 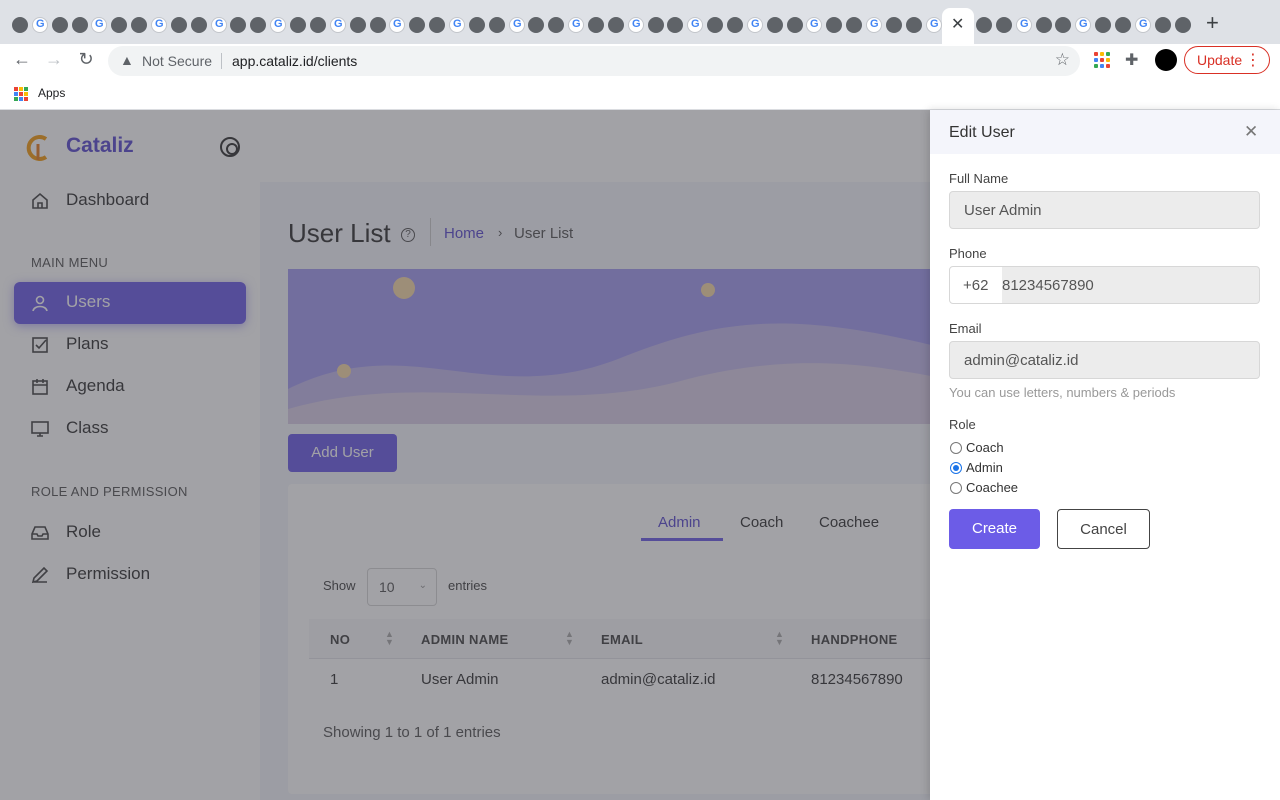 What do you see at coordinates (1251, 132) in the screenshot?
I see `close-icon: ✕` at bounding box center [1251, 132].